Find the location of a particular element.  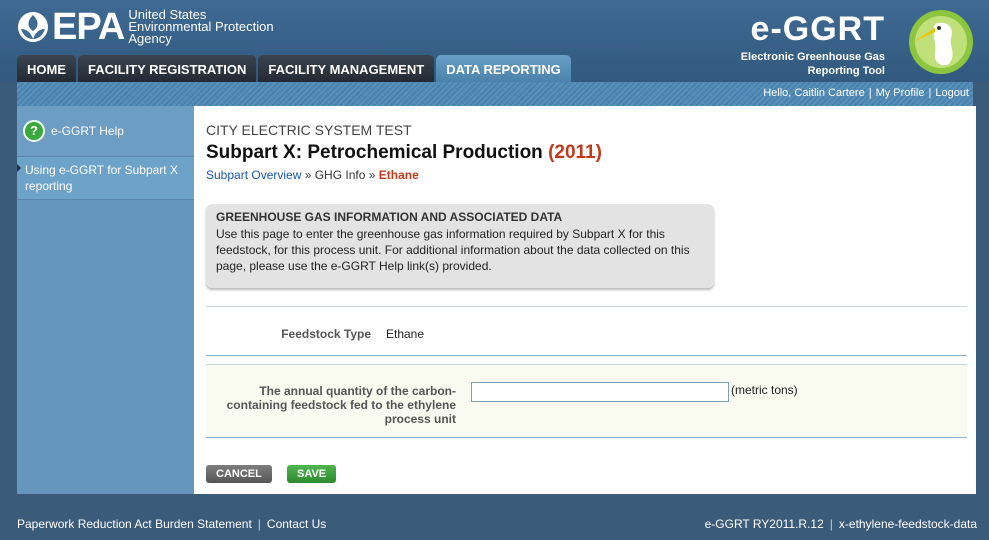

save-button: SAVE is located at coordinates (312, 474).